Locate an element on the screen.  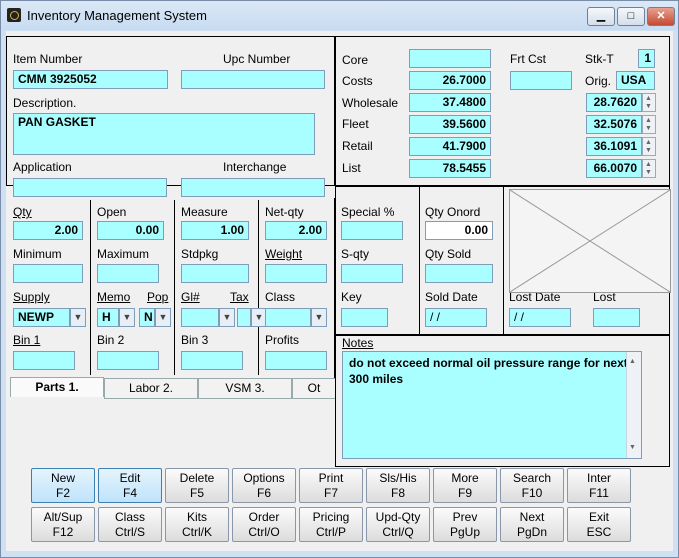
wholesale-pct-field: 28.7620 is located at coordinates (614, 102).